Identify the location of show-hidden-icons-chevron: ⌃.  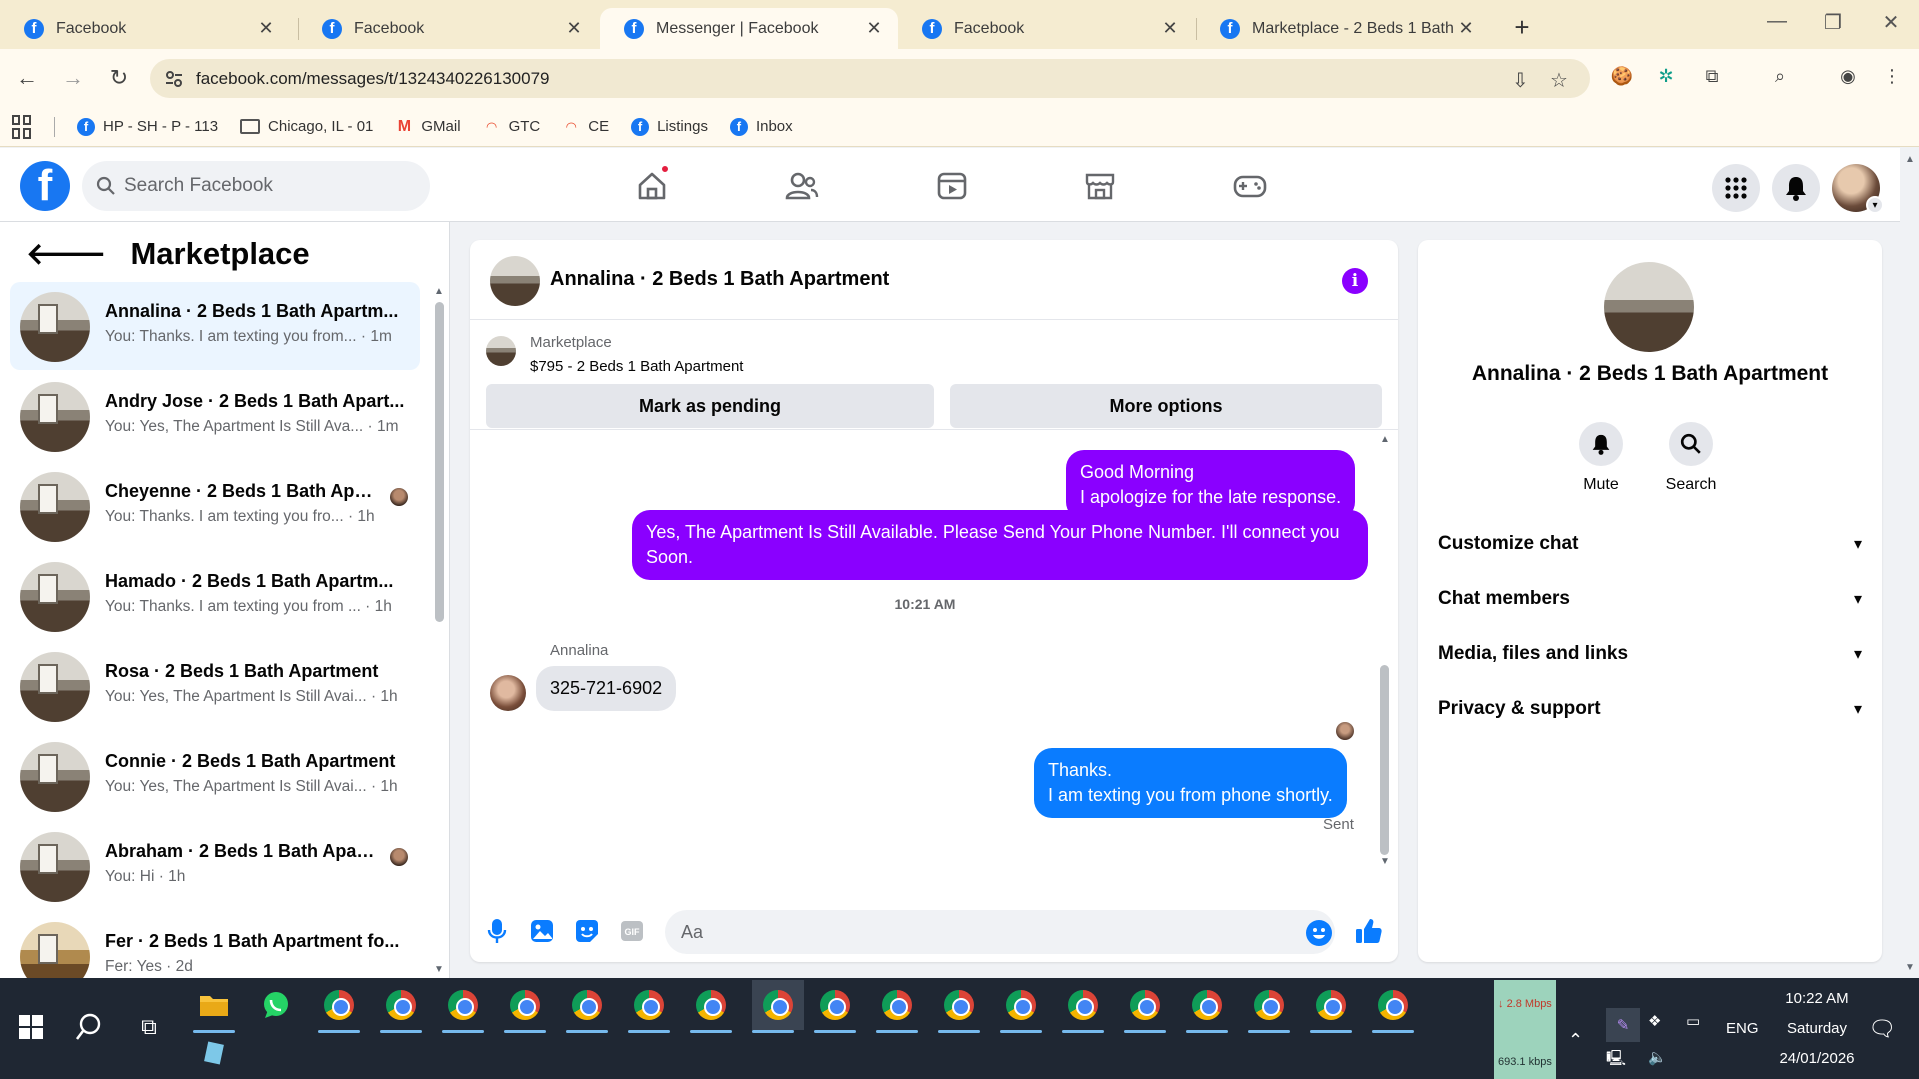
(1575, 1040).